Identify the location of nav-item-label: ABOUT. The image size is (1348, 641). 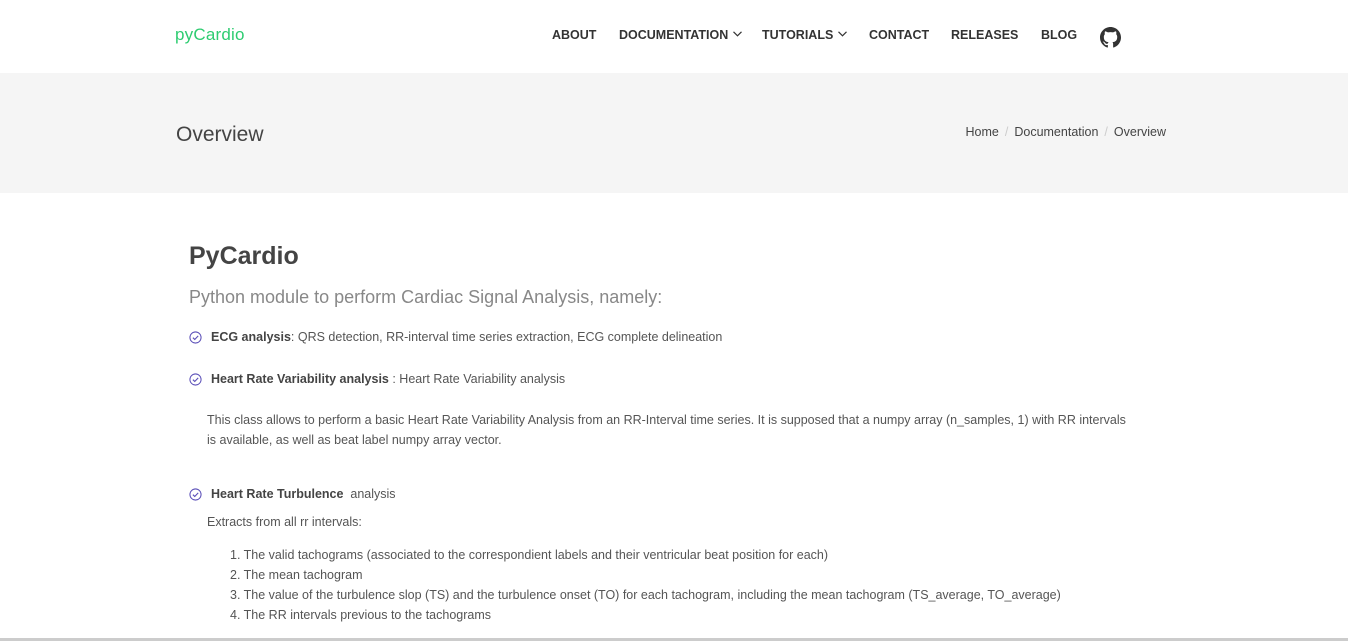
(574, 35).